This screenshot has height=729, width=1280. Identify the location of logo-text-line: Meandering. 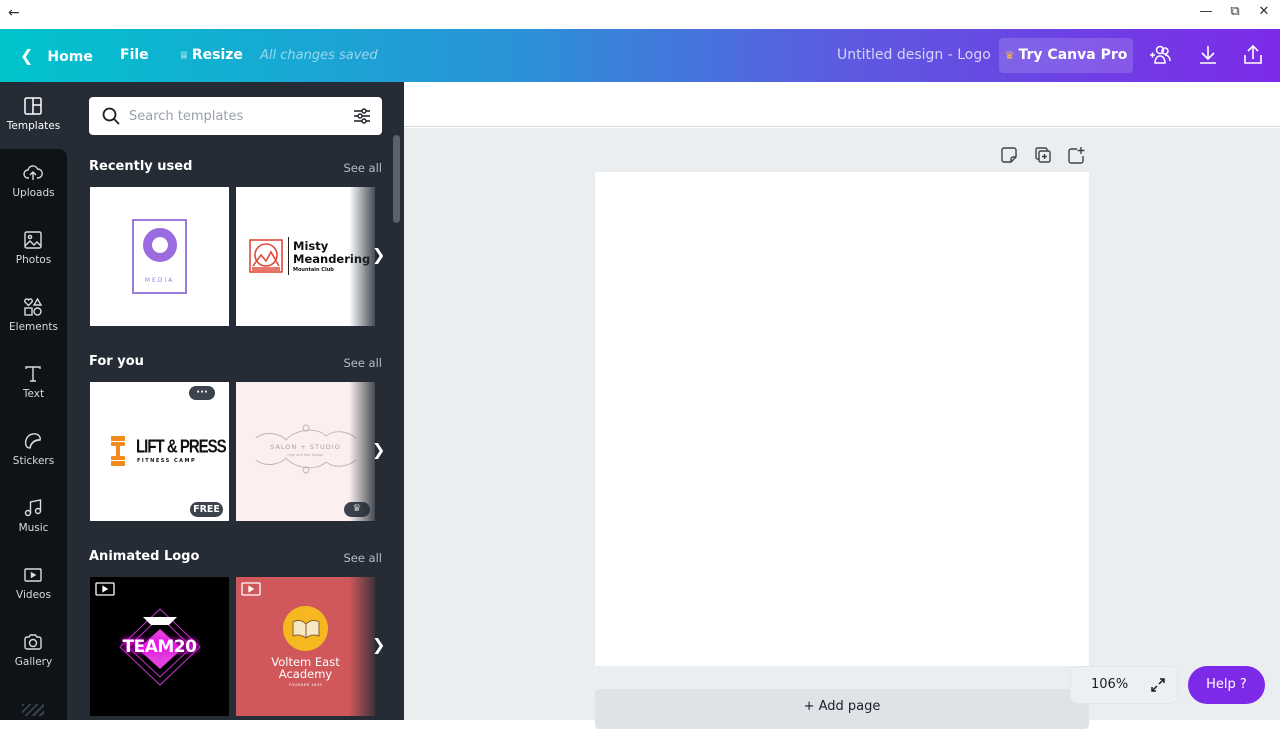
(332, 259).